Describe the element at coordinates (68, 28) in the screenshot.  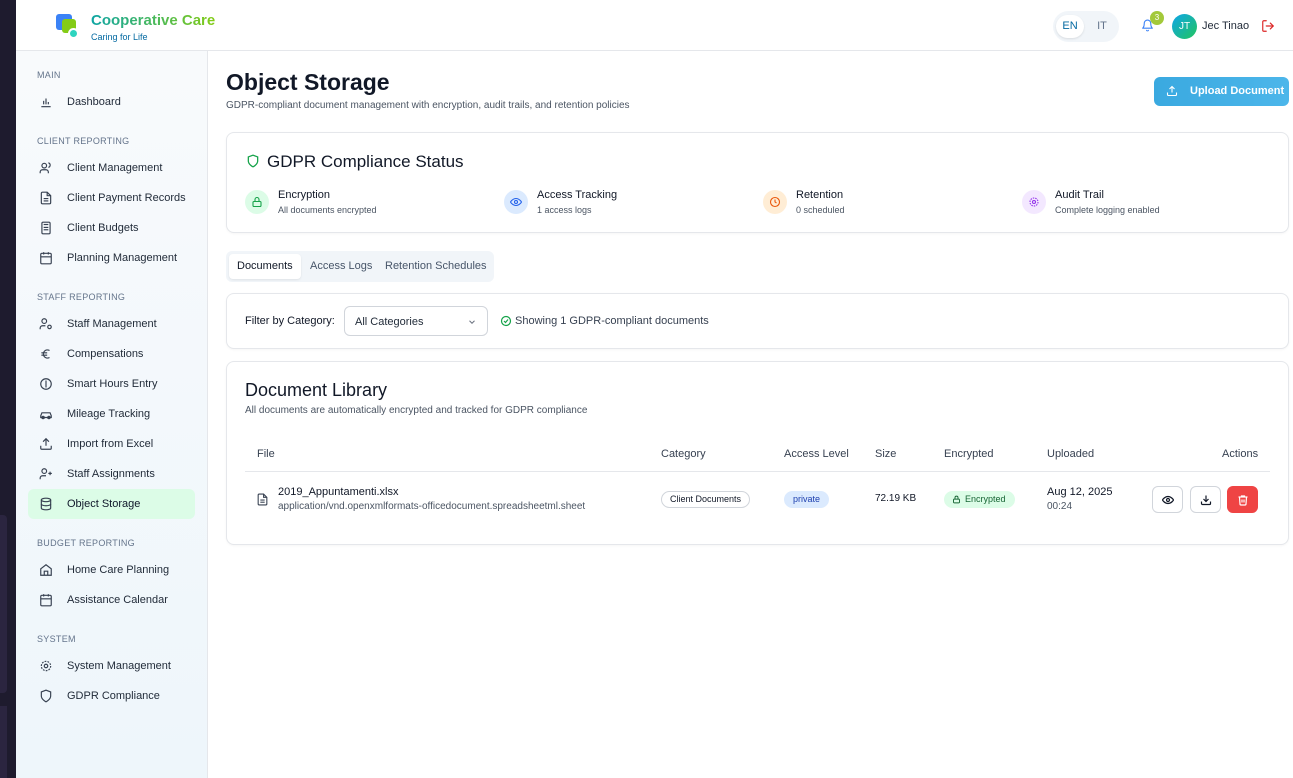
I see `logo-icon` at that location.